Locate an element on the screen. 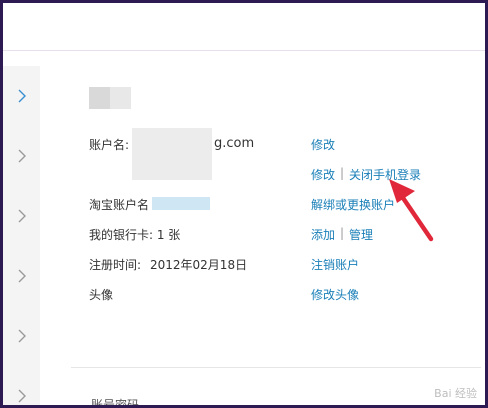 This screenshot has width=488, height=408. sidebar is located at coordinates (21, 235).